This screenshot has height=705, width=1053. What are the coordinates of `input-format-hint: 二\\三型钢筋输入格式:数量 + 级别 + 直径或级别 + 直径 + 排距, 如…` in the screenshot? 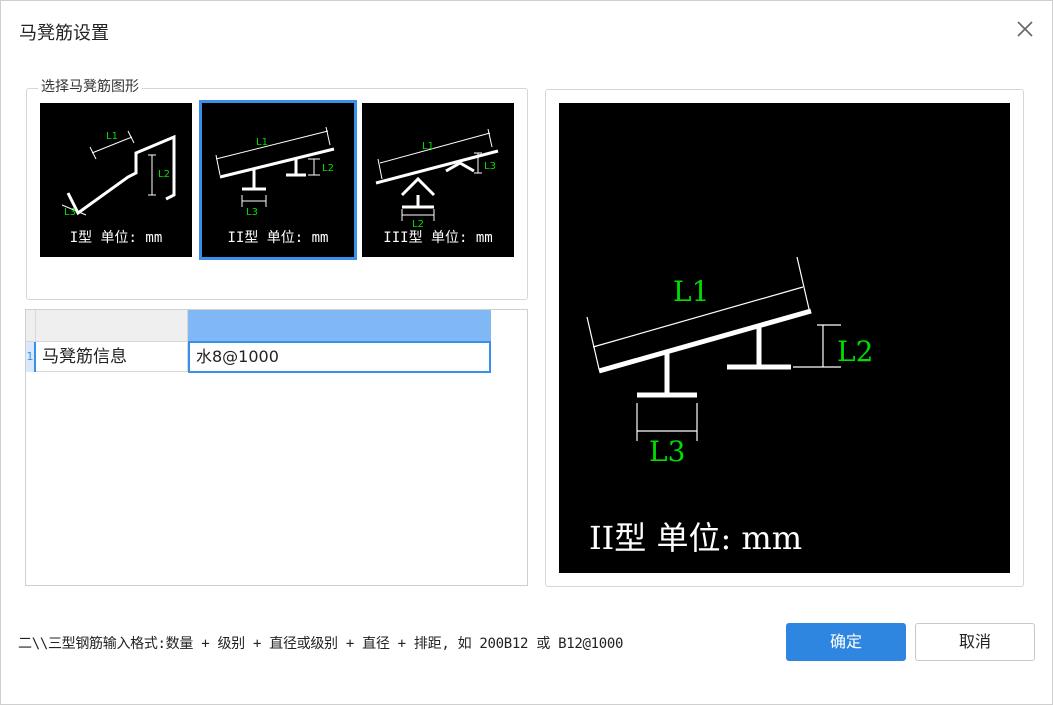 It's located at (321, 644).